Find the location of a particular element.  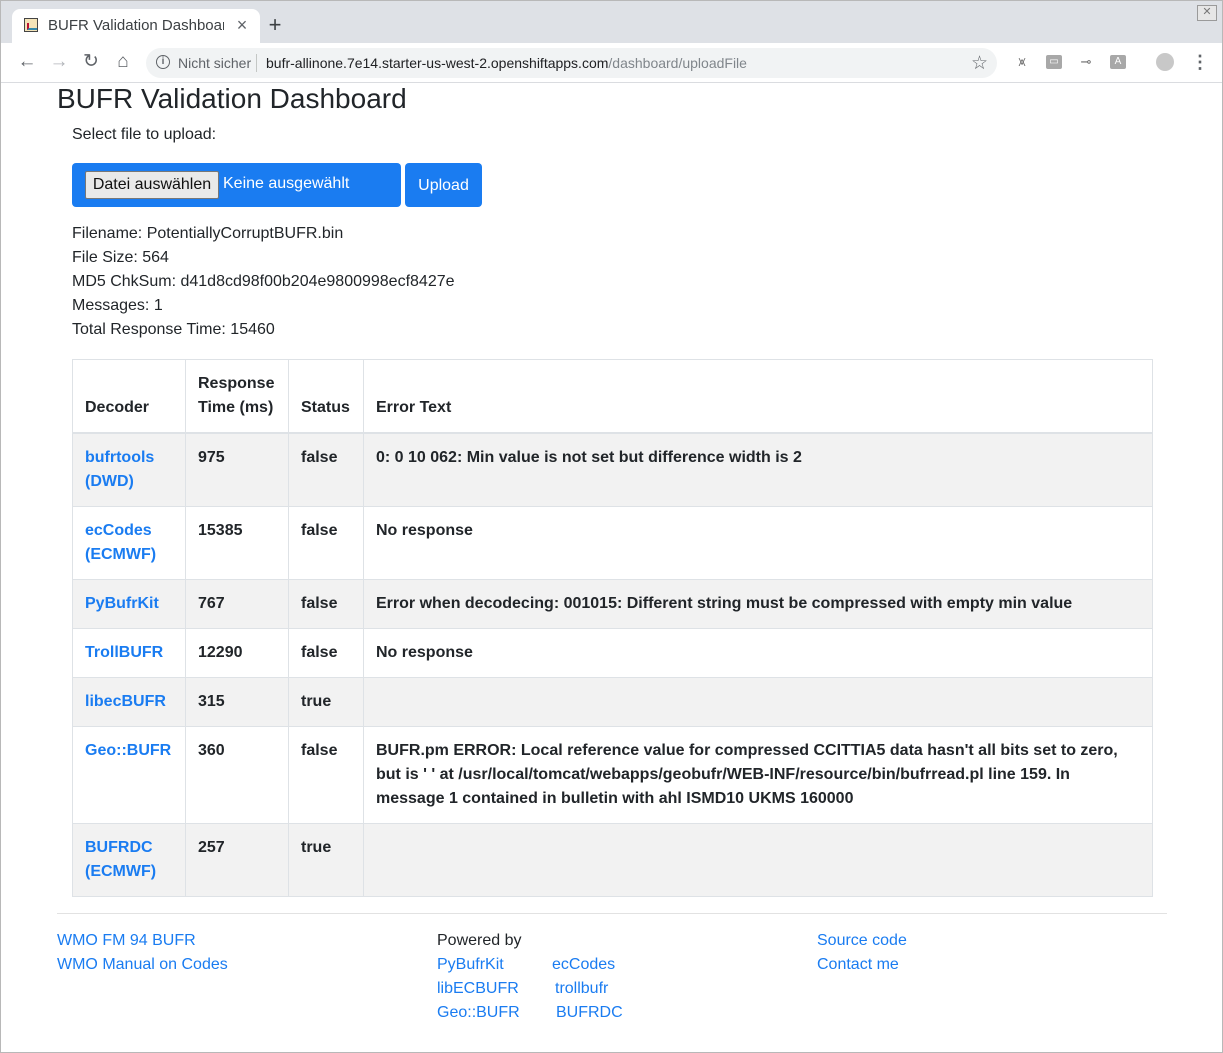

decoder-cell: BUFRDC (ECMWF) is located at coordinates (129, 860).